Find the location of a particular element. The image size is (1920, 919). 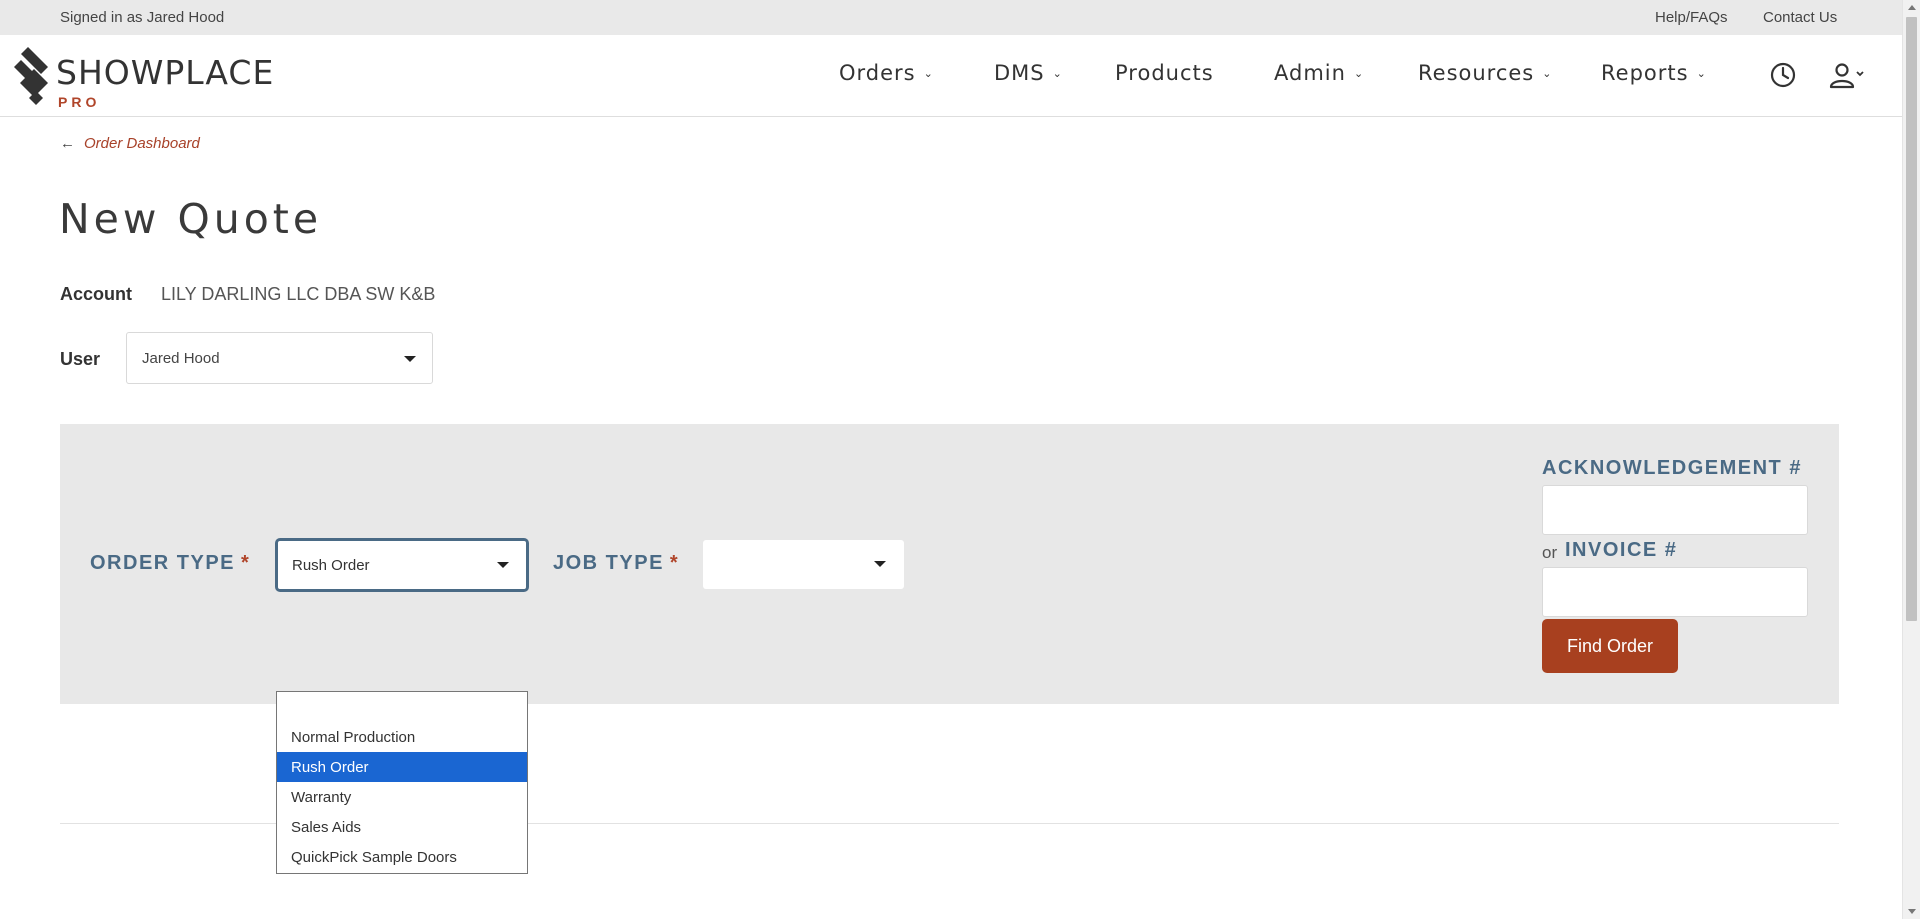

order-type-select-value: Rush Order is located at coordinates (331, 565).